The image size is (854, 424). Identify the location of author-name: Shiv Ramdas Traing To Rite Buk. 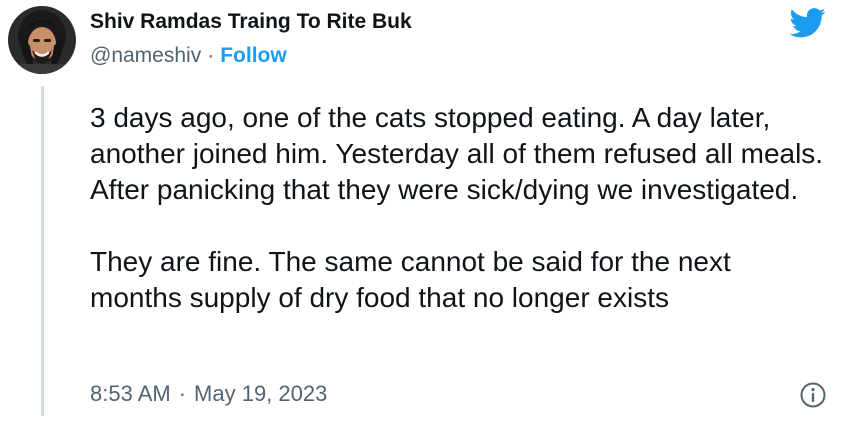
(251, 22).